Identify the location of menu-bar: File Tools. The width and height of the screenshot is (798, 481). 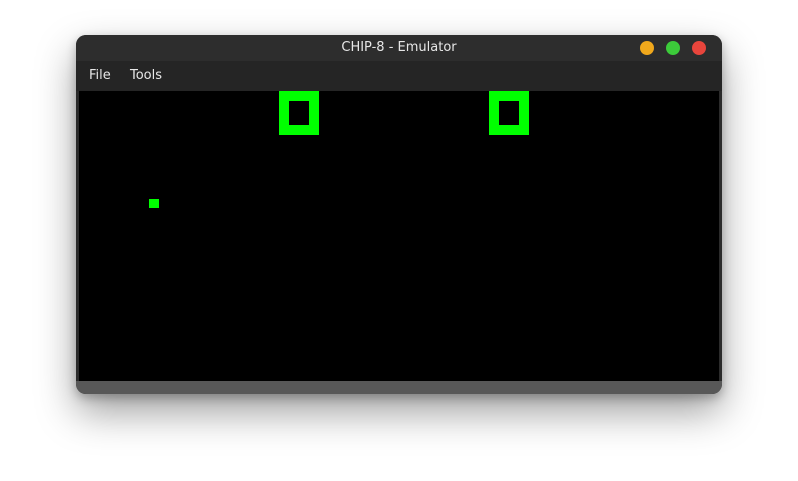
(399, 76).